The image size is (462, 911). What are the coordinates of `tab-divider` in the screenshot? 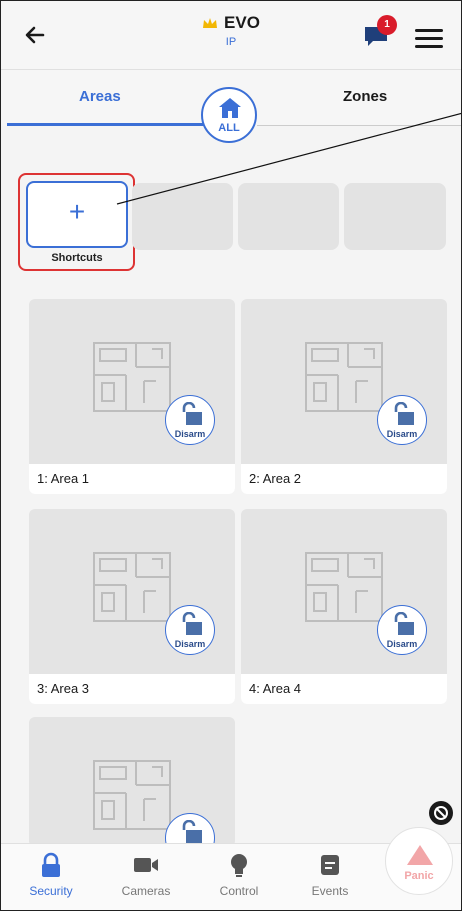 It's located at (359, 125).